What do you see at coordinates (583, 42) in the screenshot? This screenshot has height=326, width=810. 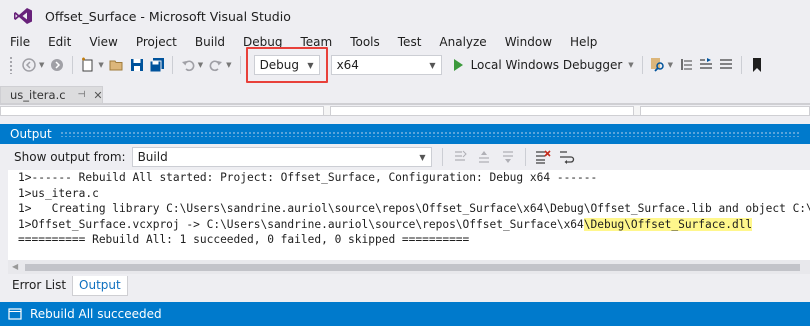 I see `menu-help: Help` at bounding box center [583, 42].